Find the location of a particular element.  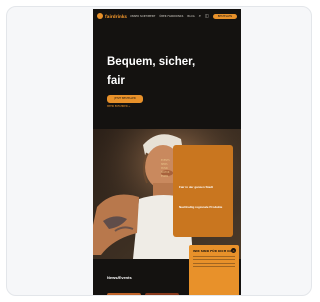

feature-headline-2: Nachhaltig regionale Produkte is located at coordinates (201, 207).